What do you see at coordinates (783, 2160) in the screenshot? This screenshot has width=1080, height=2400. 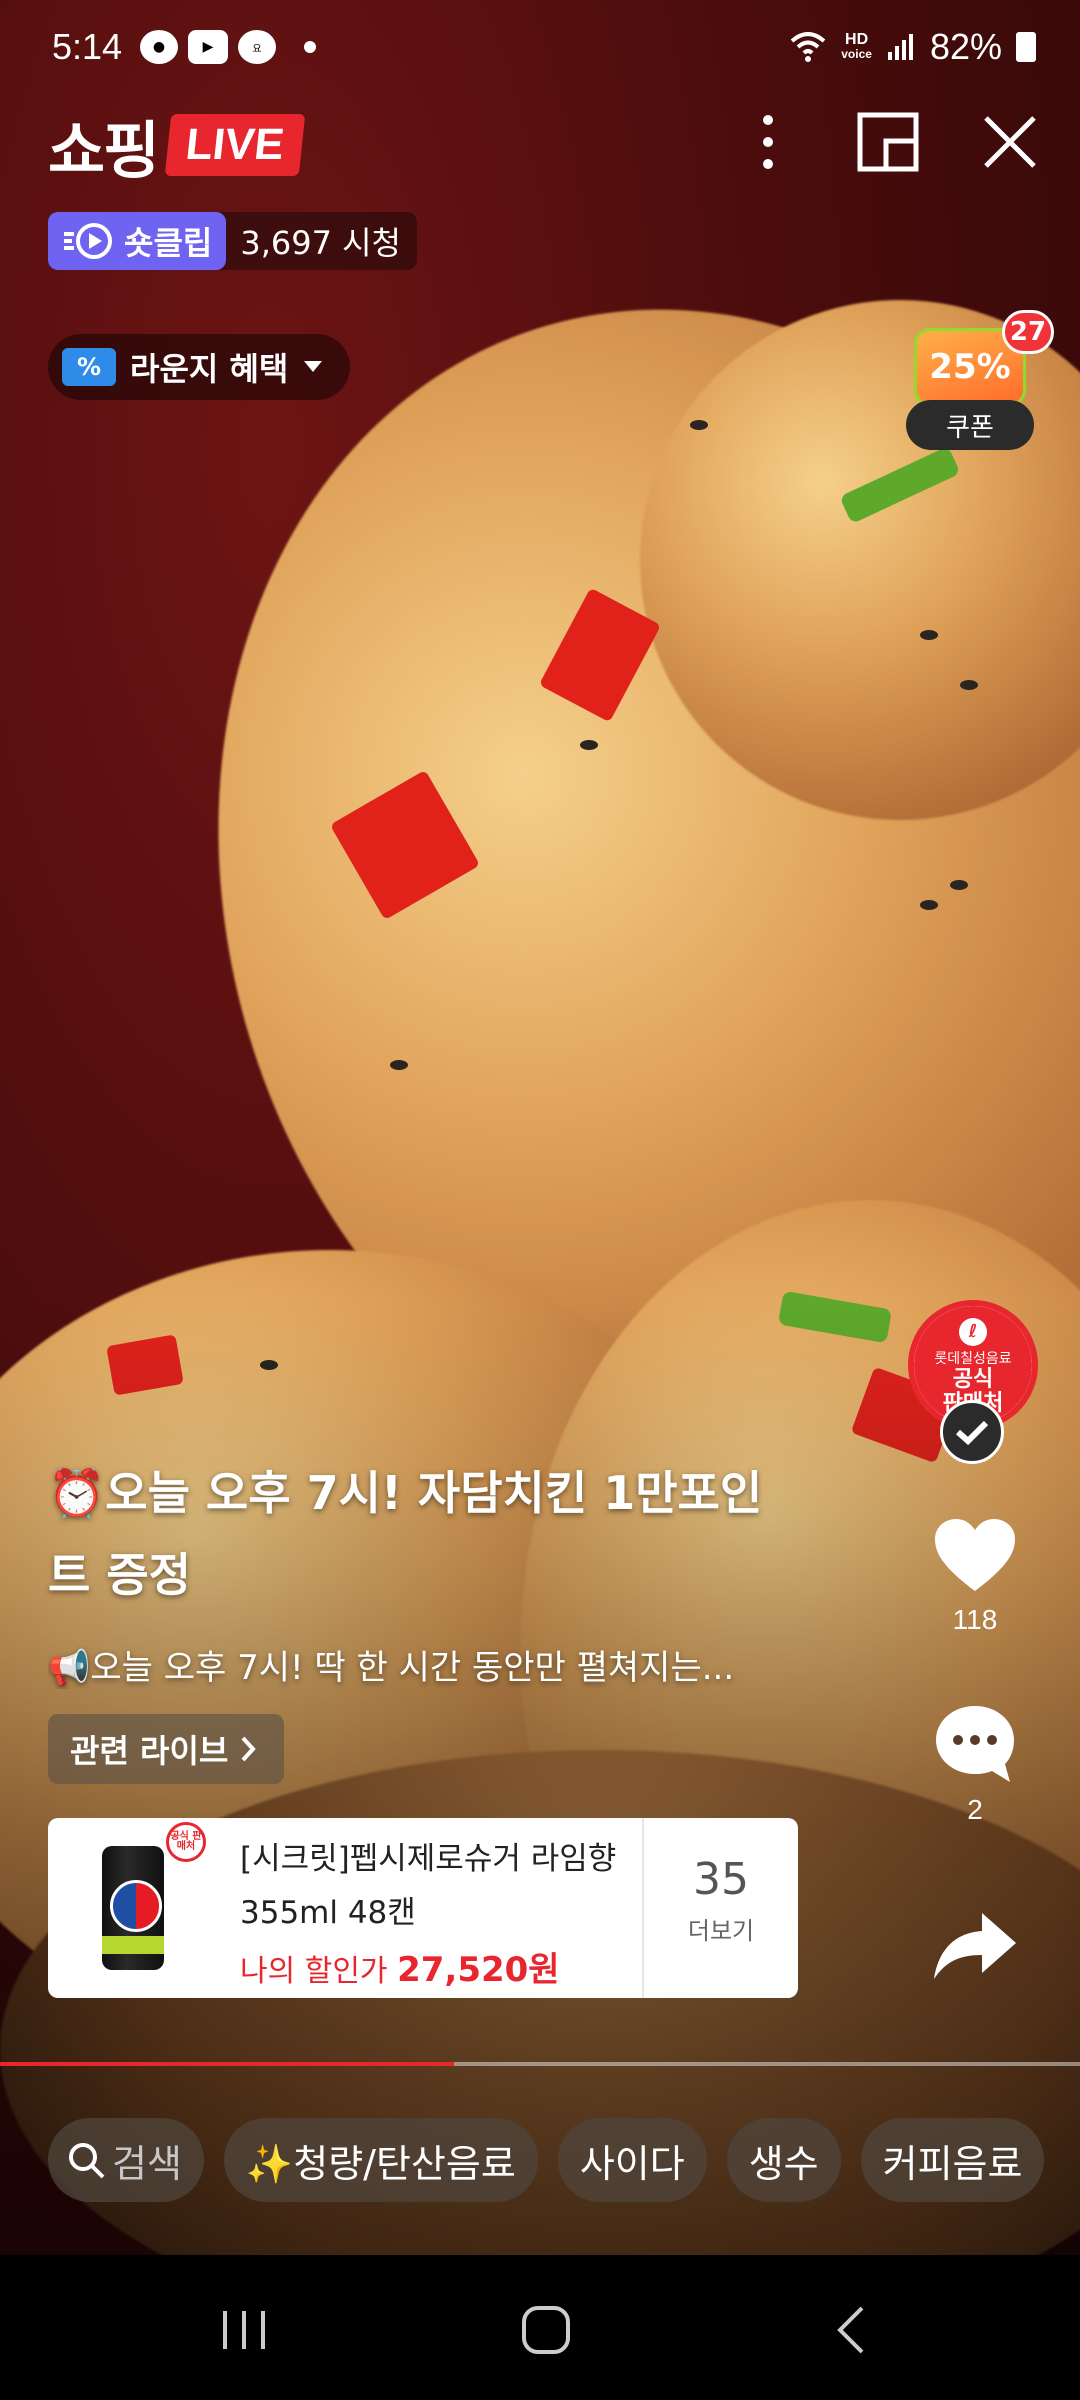 I see `chip-water: 생수` at bounding box center [783, 2160].